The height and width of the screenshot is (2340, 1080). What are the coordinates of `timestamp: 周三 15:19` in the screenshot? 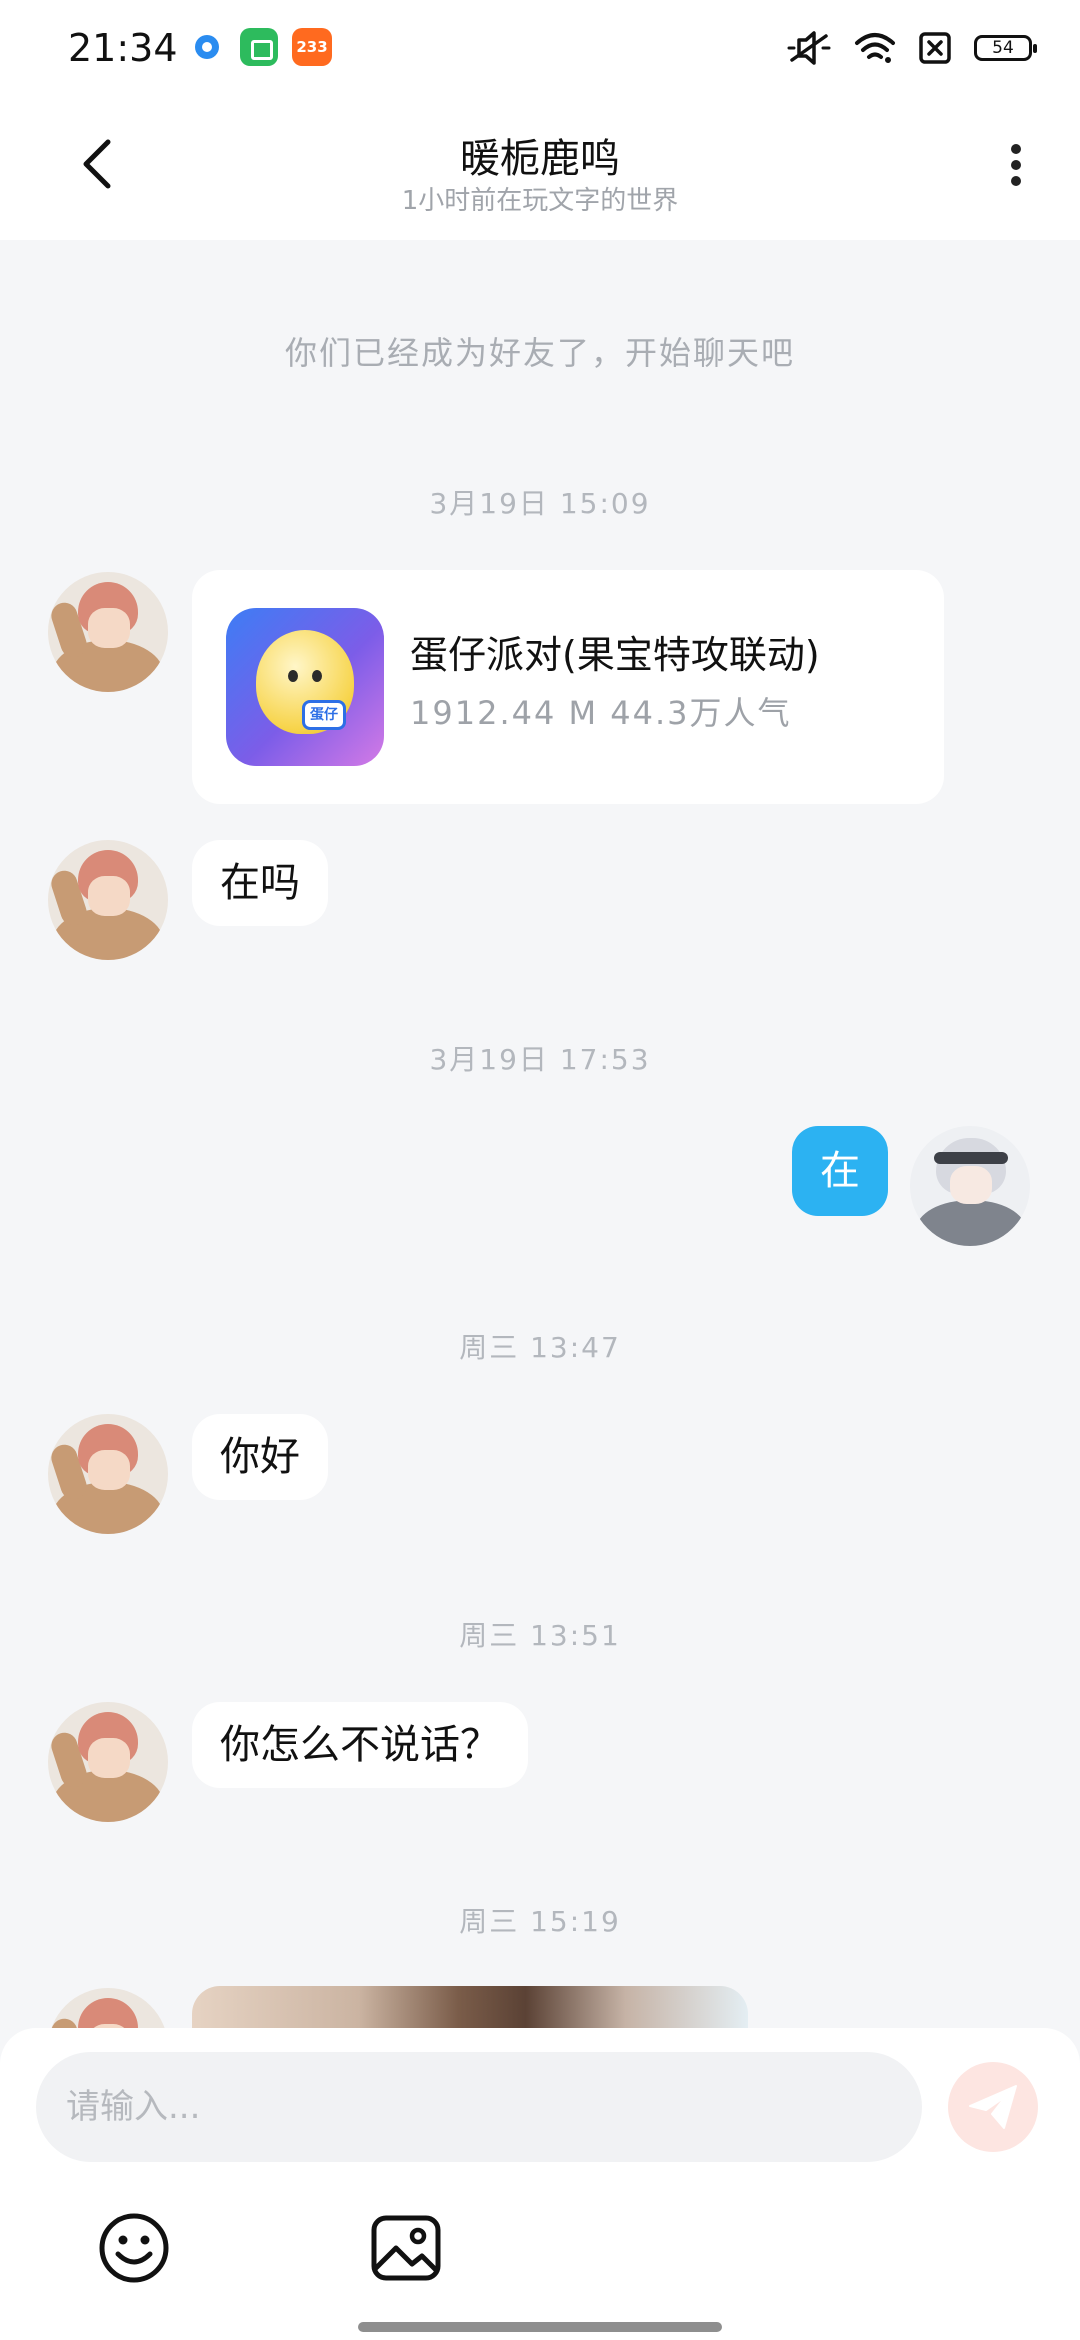 It's located at (540, 1921).